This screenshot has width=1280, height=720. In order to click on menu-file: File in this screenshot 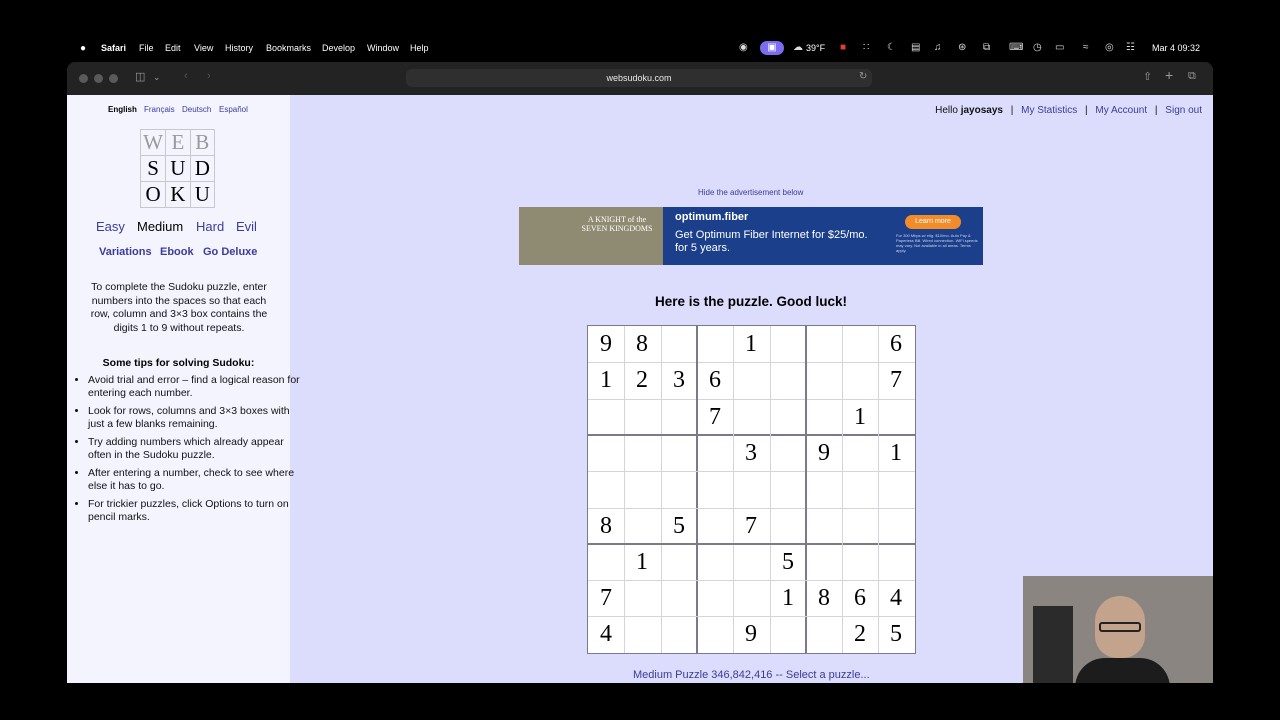, I will do `click(146, 48)`.